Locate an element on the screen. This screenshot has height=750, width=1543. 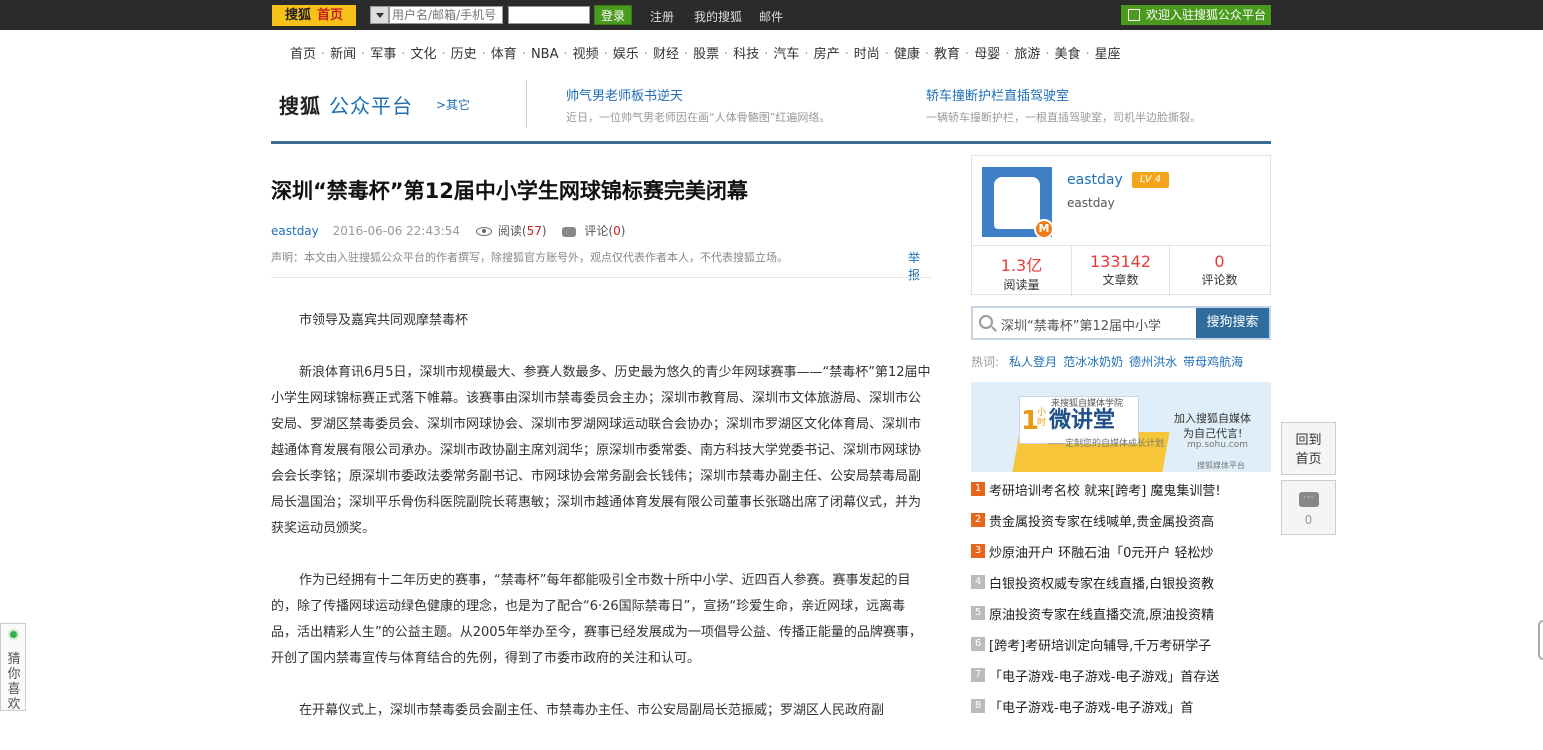
login-button: 登录 is located at coordinates (613, 15).